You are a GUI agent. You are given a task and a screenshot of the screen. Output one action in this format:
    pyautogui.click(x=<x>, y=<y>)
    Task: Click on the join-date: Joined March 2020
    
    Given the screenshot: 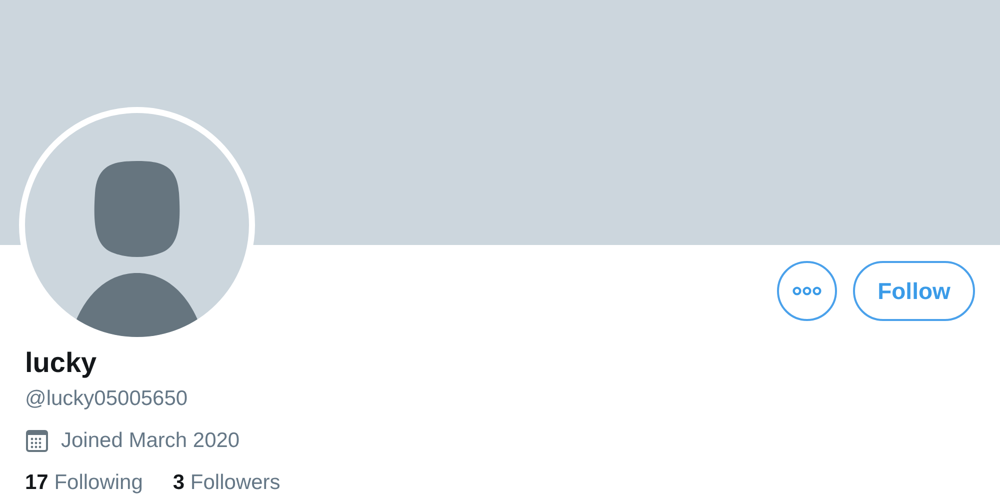 What is the action you would take?
    pyautogui.click(x=150, y=441)
    